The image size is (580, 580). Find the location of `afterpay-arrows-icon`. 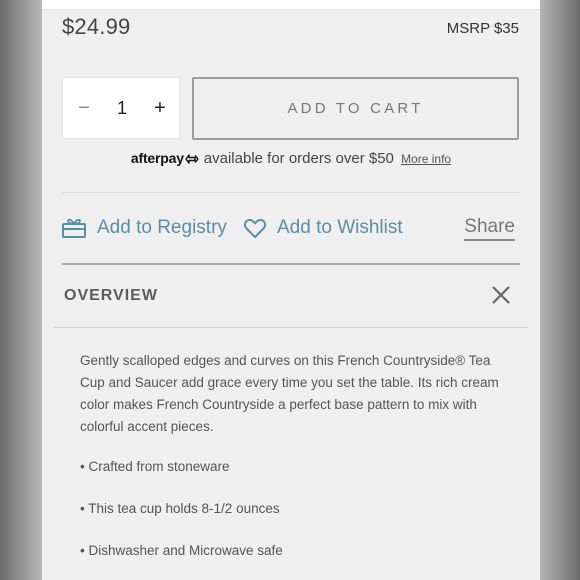

afterpay-arrows-icon is located at coordinates (192, 160).